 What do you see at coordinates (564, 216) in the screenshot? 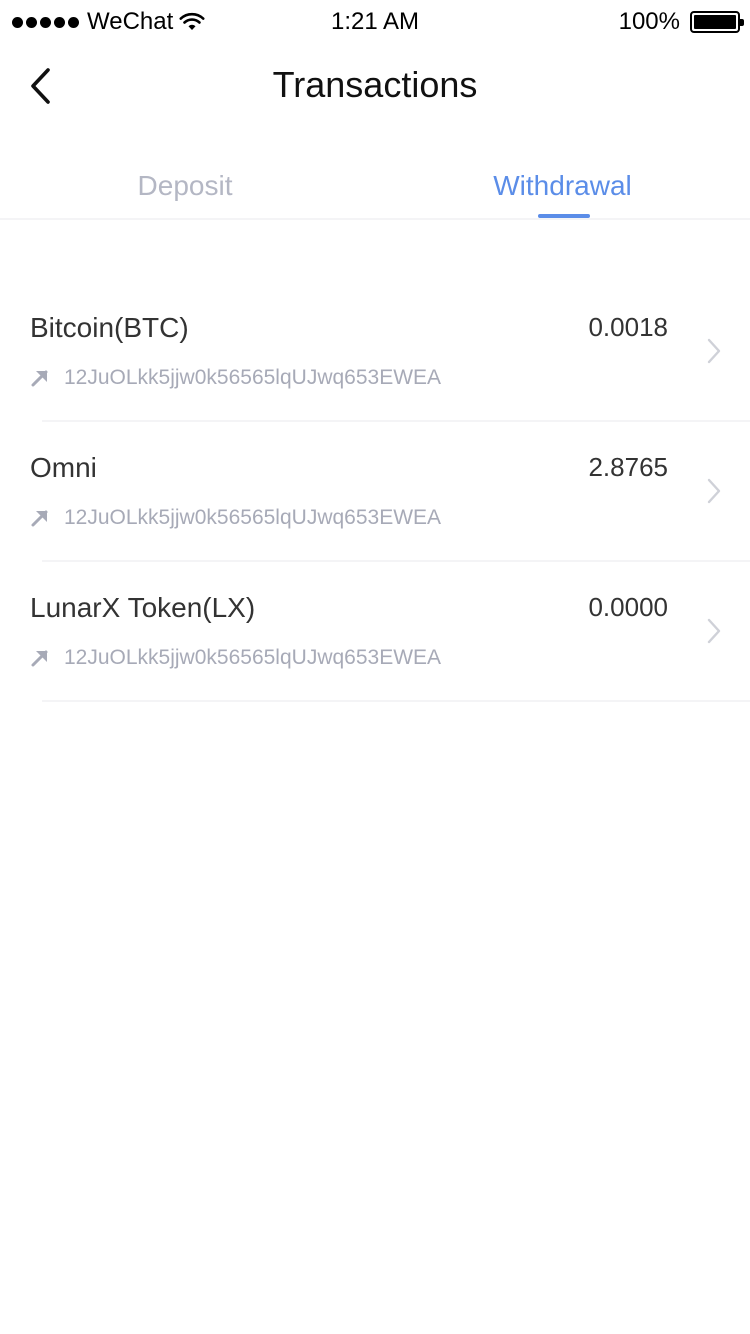
I see `active-tab-indicator` at bounding box center [564, 216].